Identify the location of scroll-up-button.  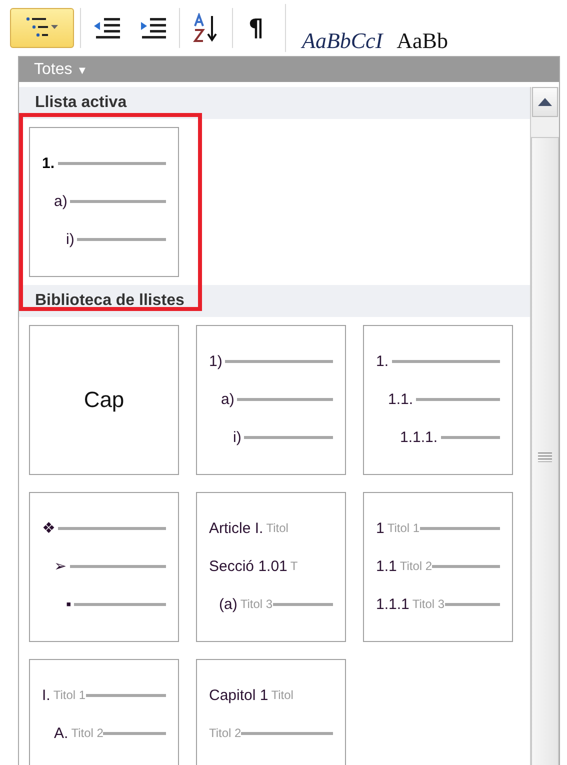
(545, 102).